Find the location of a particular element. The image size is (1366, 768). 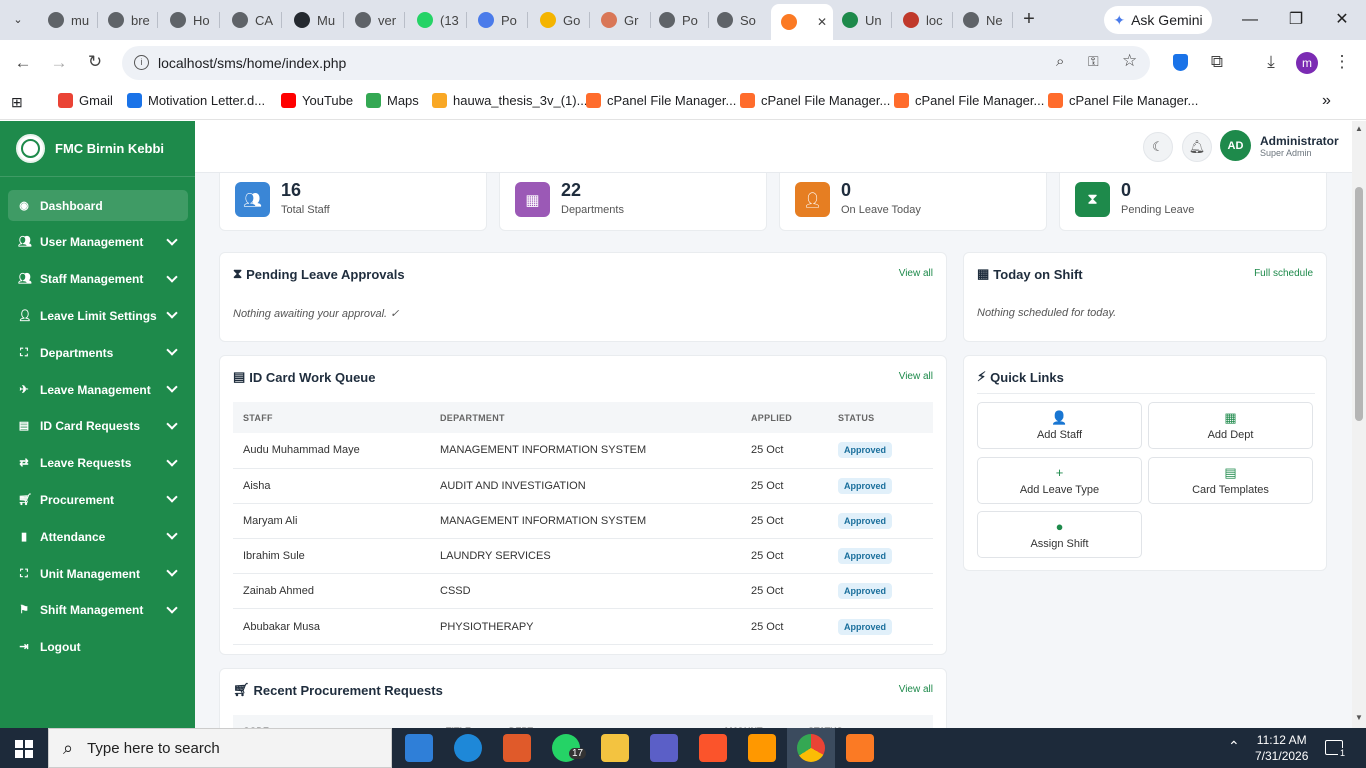

quick-link-add-dept: ▦ Add Dept is located at coordinates (1230, 425).